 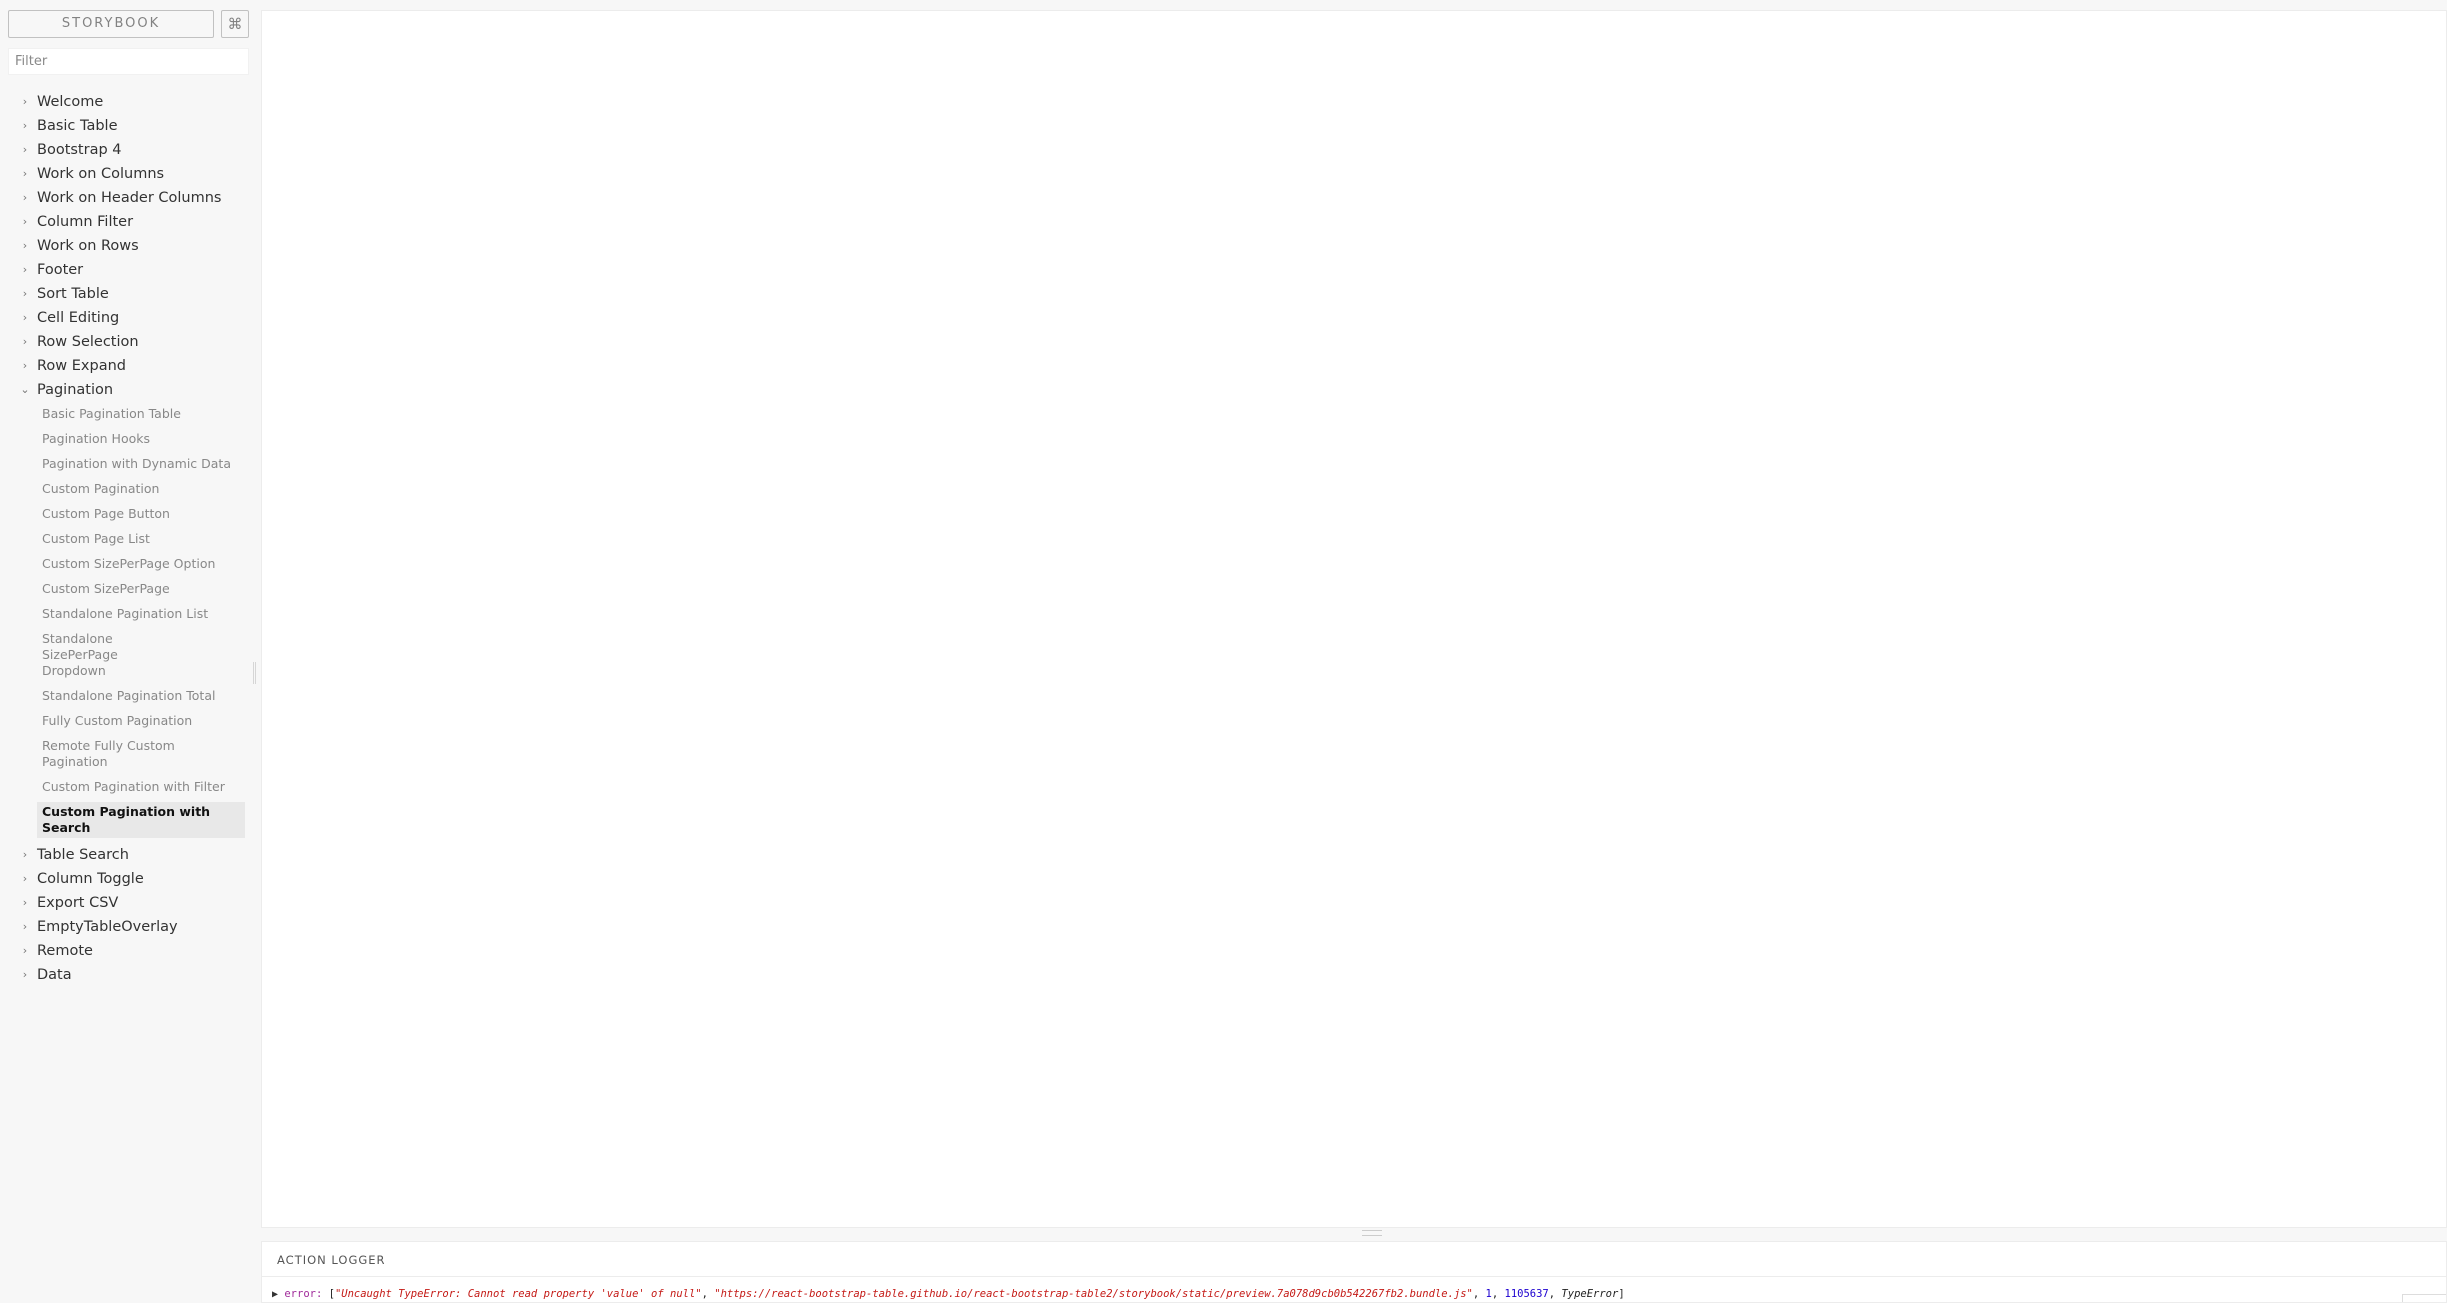 What do you see at coordinates (88, 246) in the screenshot?
I see `kind-label: Work on Rows` at bounding box center [88, 246].